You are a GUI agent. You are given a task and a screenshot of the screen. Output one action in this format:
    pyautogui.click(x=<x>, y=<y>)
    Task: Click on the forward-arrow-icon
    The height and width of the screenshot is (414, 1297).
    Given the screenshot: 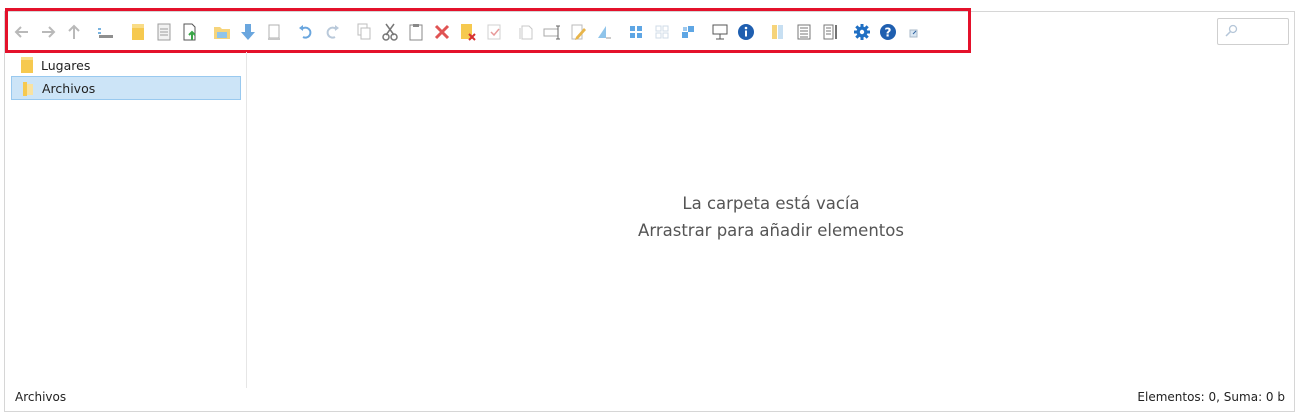 What is the action you would take?
    pyautogui.click(x=48, y=32)
    